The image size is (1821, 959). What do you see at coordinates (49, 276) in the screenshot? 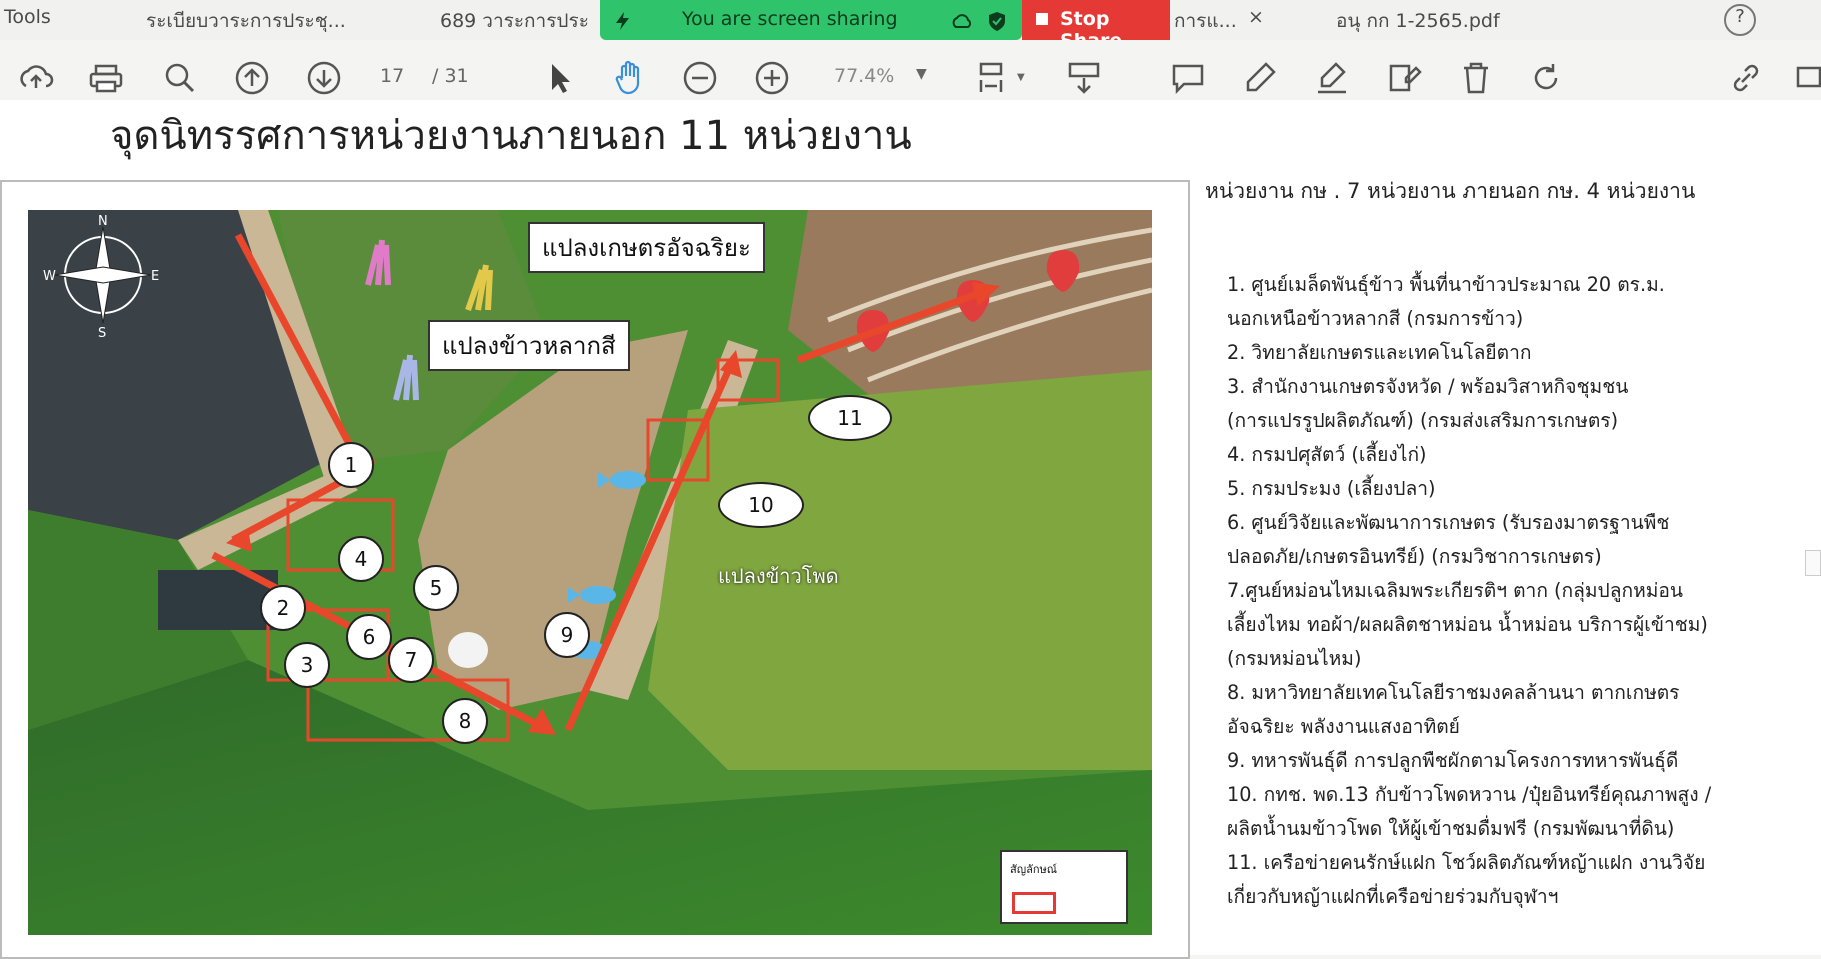
I see `svg-text: W` at bounding box center [49, 276].